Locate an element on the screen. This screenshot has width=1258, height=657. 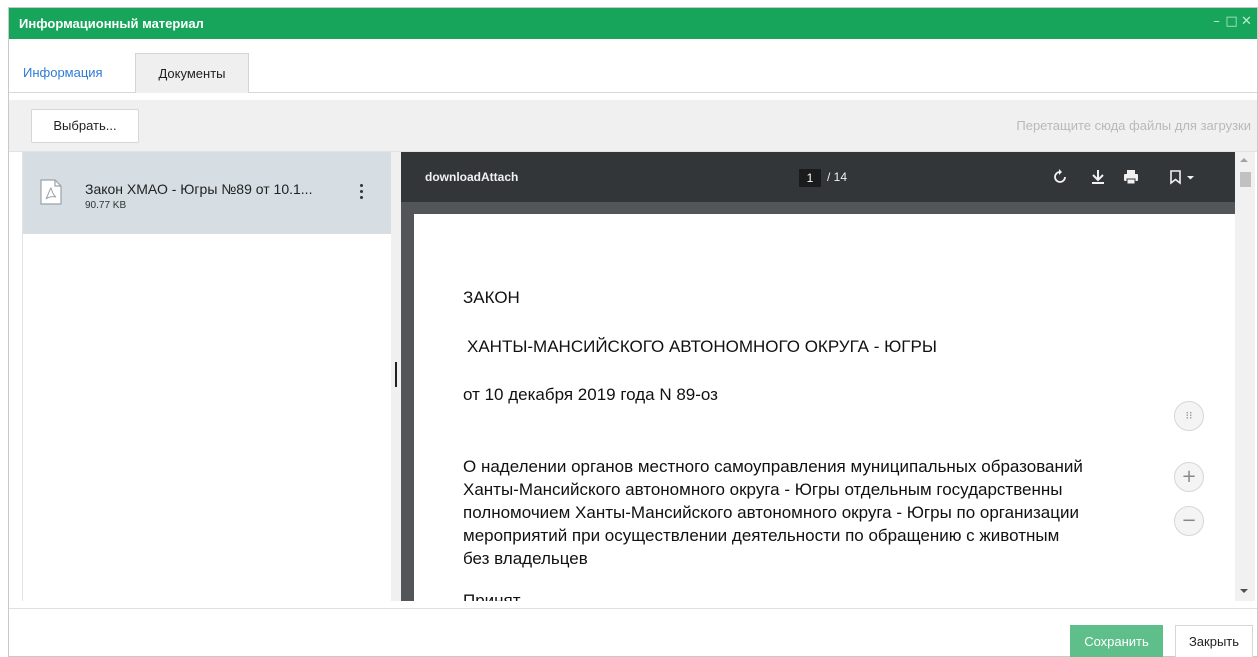
doc-date: от 10 декабря 2019 года N 89-оз is located at coordinates (590, 394).